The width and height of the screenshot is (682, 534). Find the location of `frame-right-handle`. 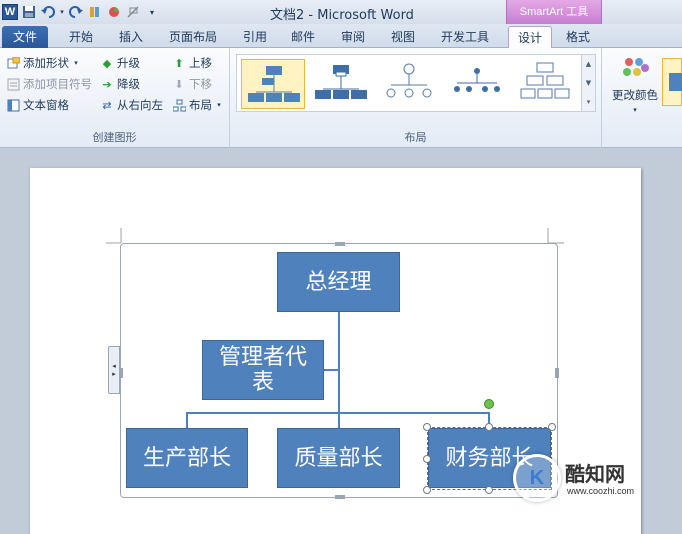

frame-right-handle is located at coordinates (557, 373).